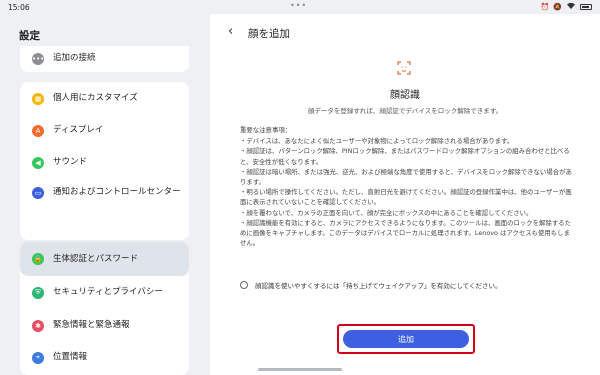 Image resolution: width=600 pixels, height=375 pixels. Describe the element at coordinates (74, 58) in the screenshot. I see `sidebar-item-label: 追加の接続` at that location.